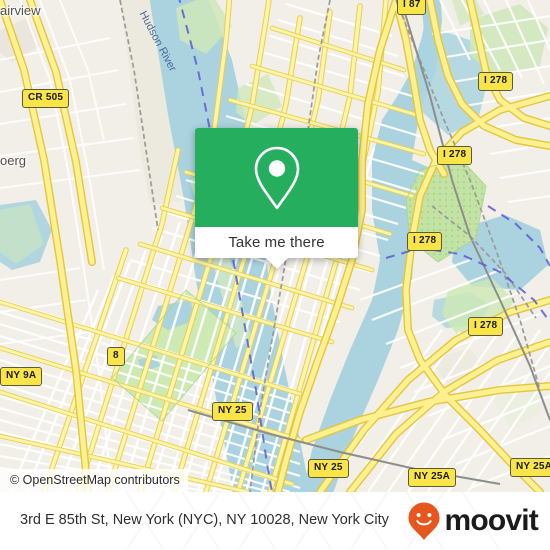 This screenshot has height=550, width=550. I want to click on moovit-logo: moovit, so click(473, 521).